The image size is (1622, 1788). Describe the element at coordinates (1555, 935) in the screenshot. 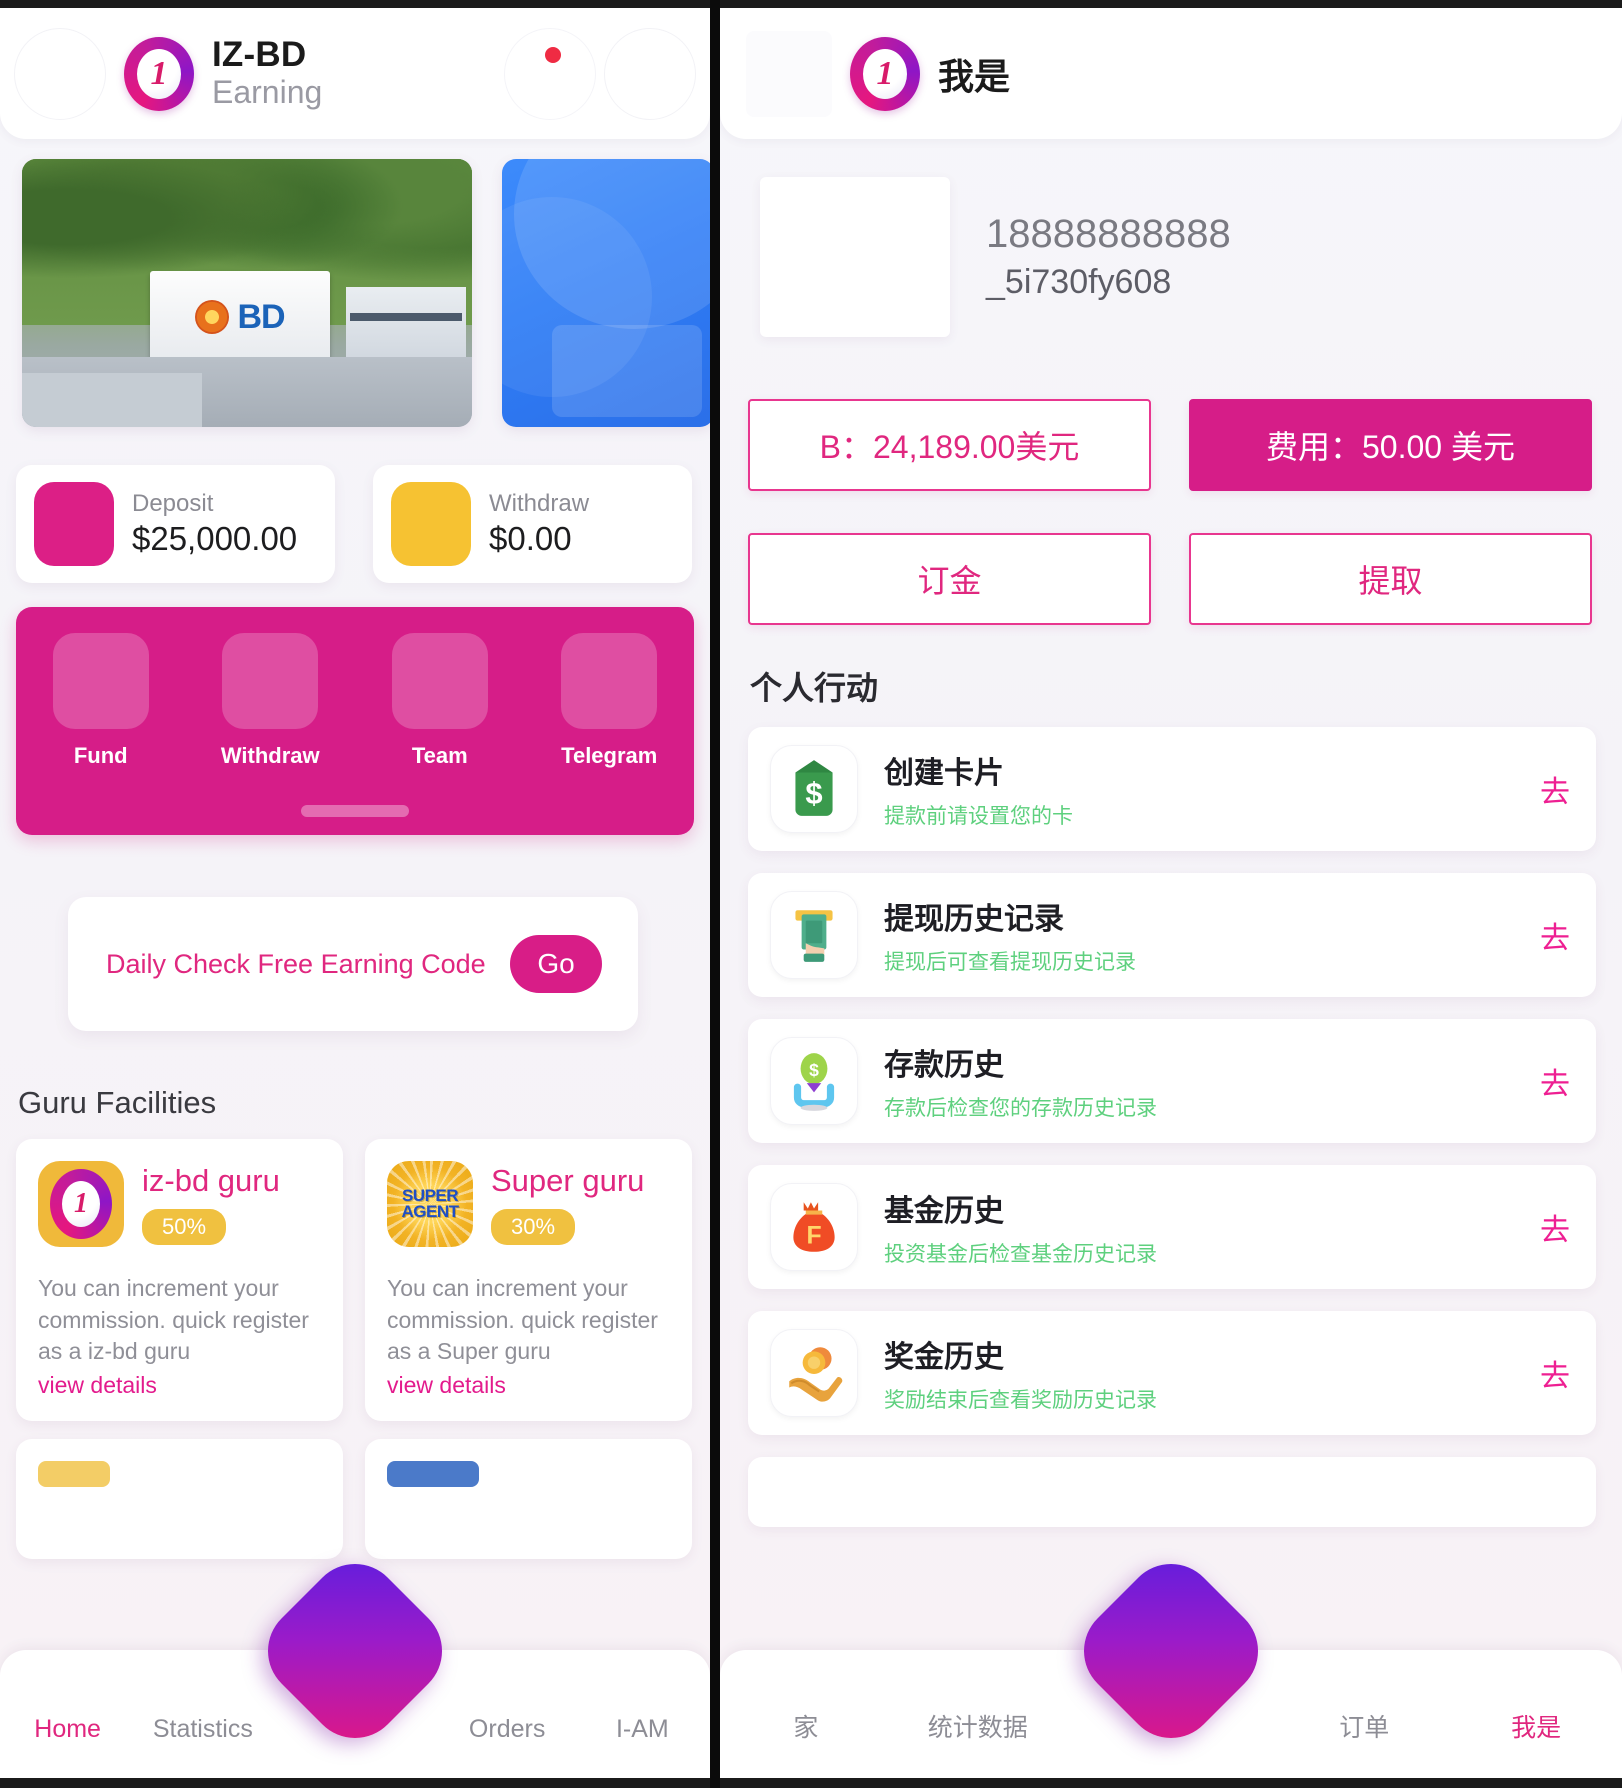

I see `withdraw-history-go-button: 去` at that location.